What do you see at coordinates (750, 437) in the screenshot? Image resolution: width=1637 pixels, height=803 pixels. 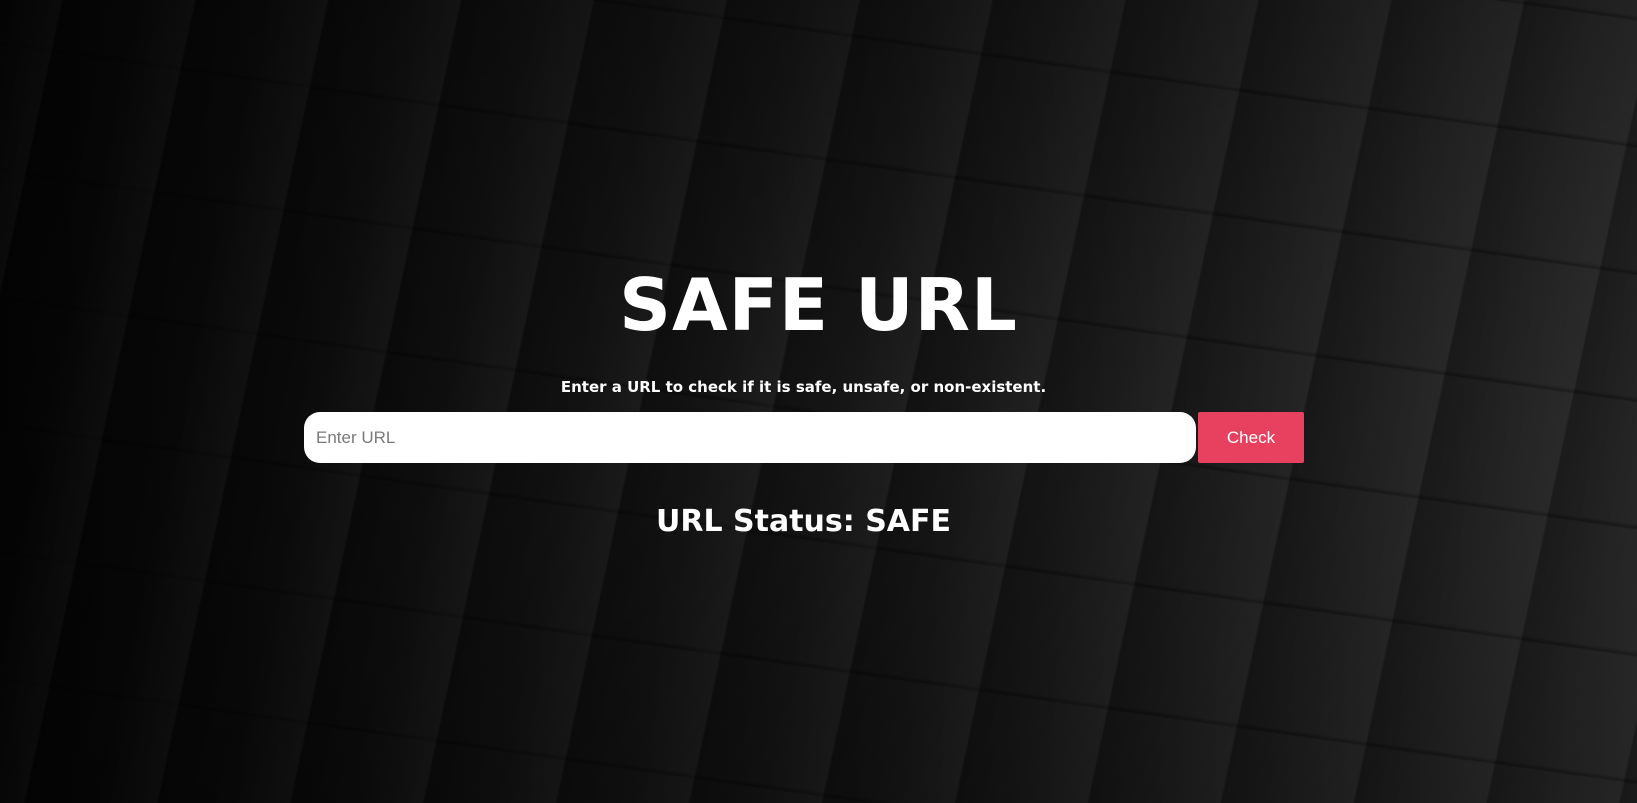 I see `url-input` at bounding box center [750, 437].